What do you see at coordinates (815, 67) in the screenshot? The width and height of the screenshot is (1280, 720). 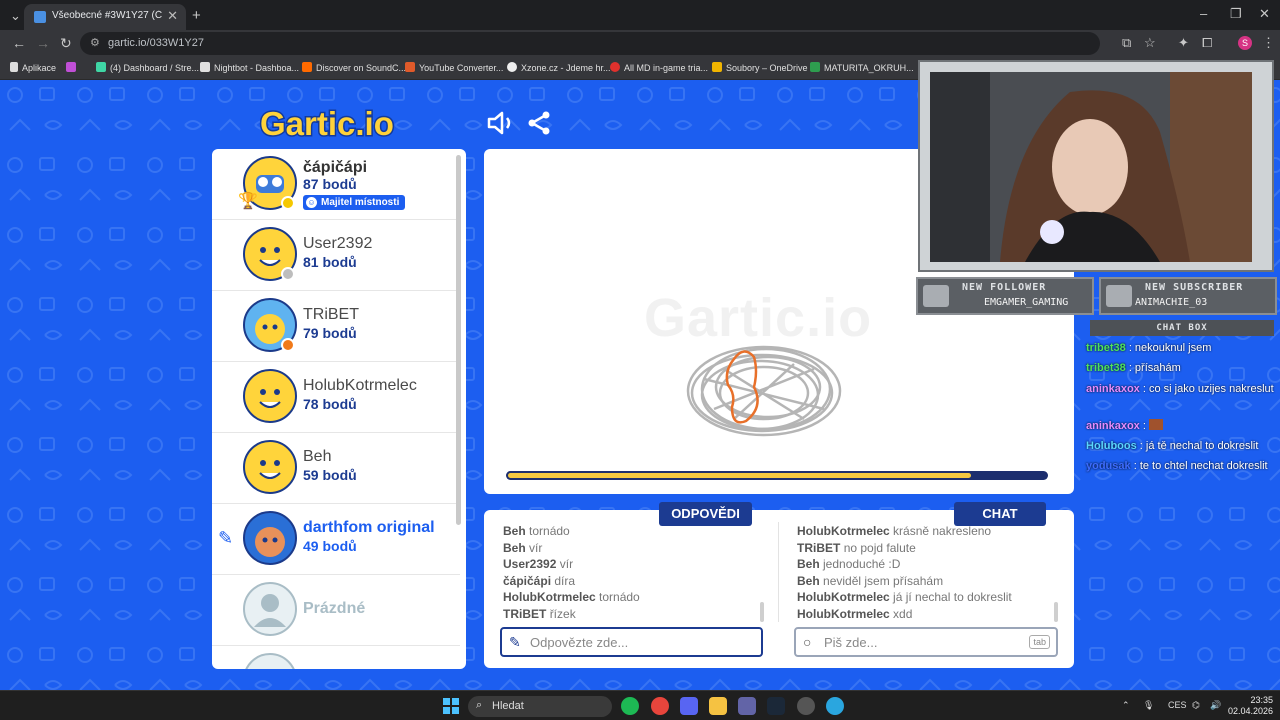 I see `drive-icon` at bounding box center [815, 67].